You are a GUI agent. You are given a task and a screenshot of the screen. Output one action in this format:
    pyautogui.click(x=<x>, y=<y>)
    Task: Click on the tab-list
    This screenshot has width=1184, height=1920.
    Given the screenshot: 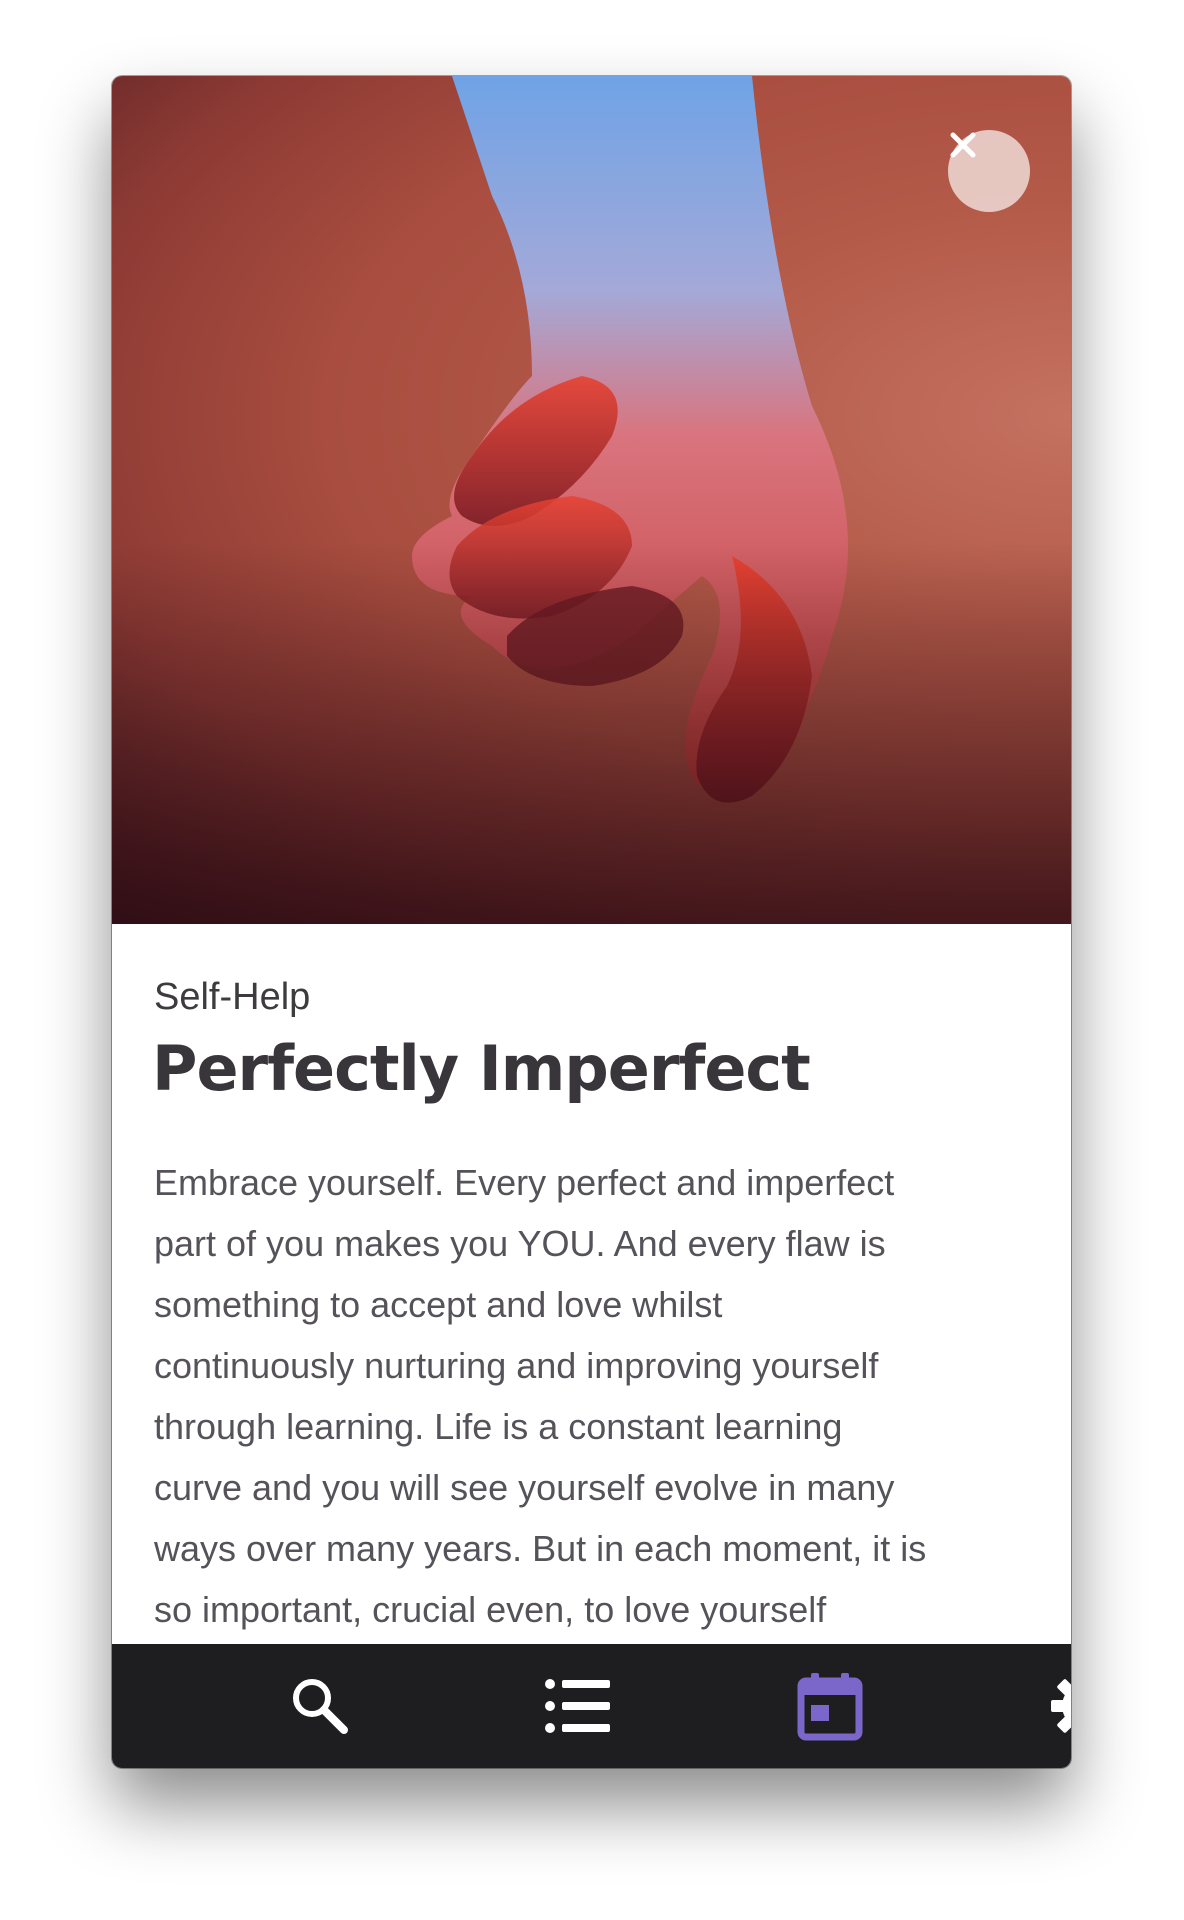 What is the action you would take?
    pyautogui.click(x=578, y=1706)
    